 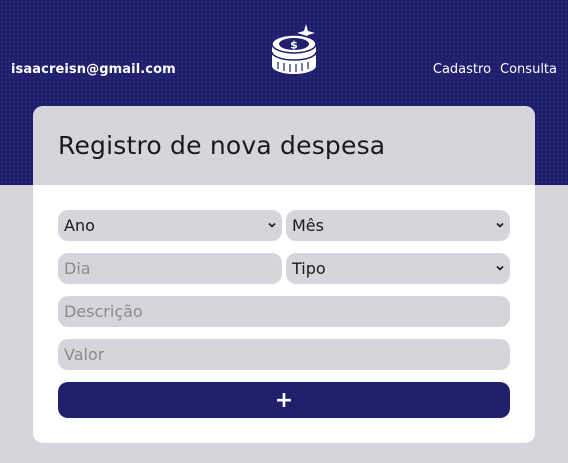 What do you see at coordinates (398, 225) in the screenshot?
I see `mes-select: Mês` at bounding box center [398, 225].